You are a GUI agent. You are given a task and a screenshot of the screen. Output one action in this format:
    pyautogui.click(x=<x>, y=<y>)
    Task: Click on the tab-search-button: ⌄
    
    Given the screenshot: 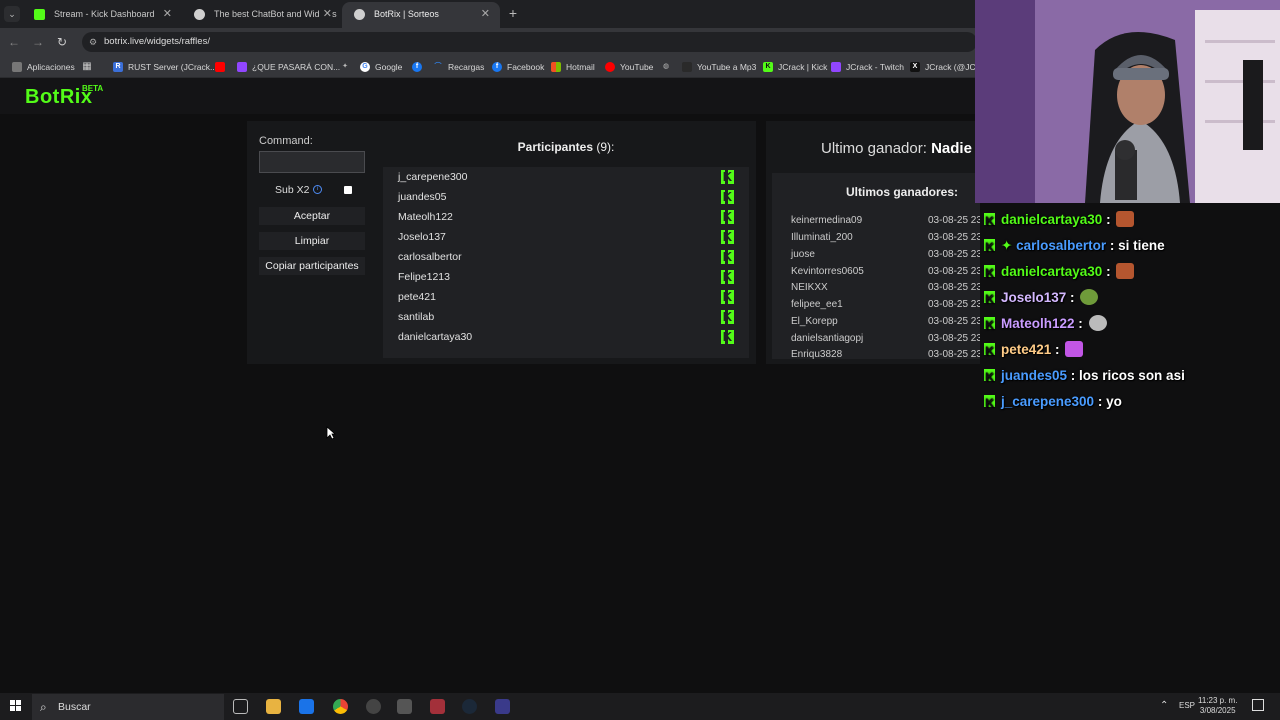 What is the action you would take?
    pyautogui.click(x=12, y=14)
    